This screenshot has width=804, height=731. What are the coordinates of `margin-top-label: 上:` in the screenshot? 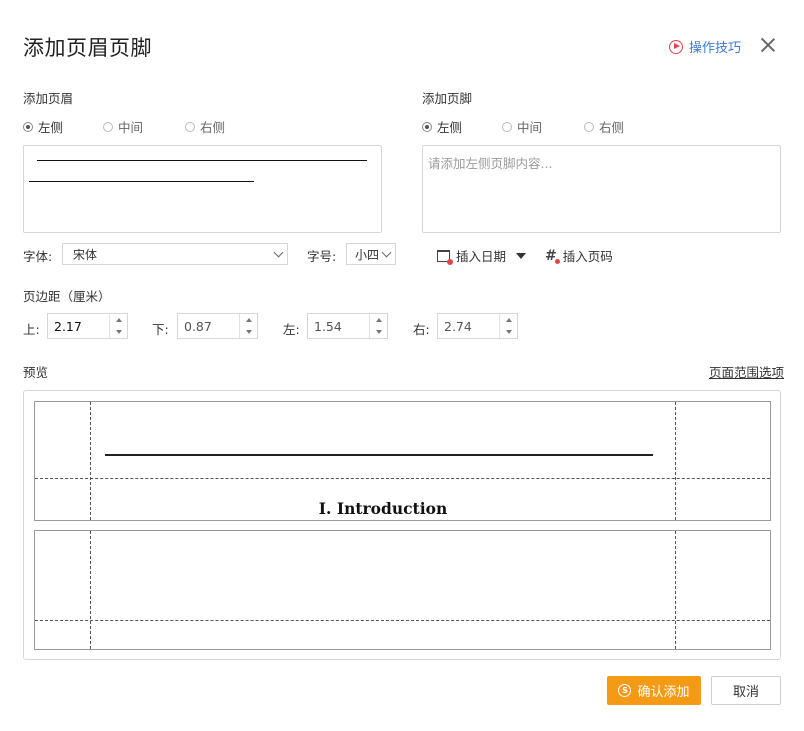 It's located at (31, 329).